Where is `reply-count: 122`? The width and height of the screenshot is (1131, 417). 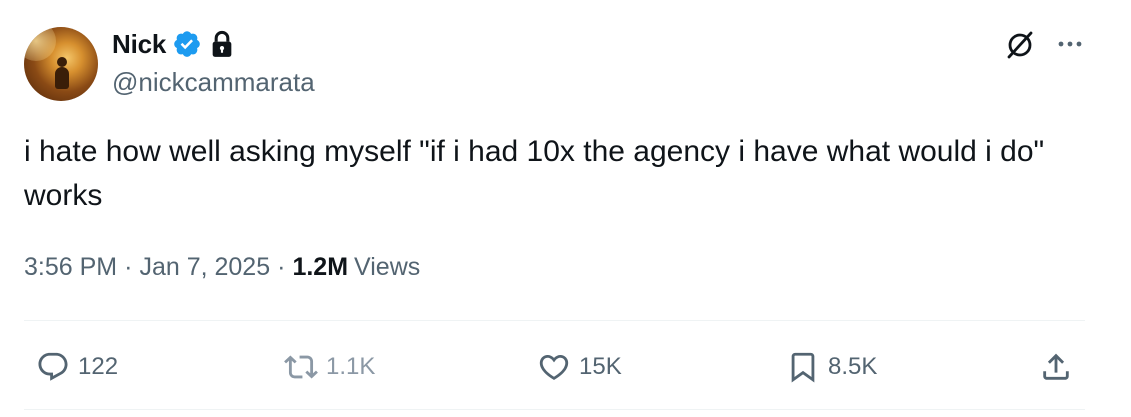 reply-count: 122 is located at coordinates (98, 366).